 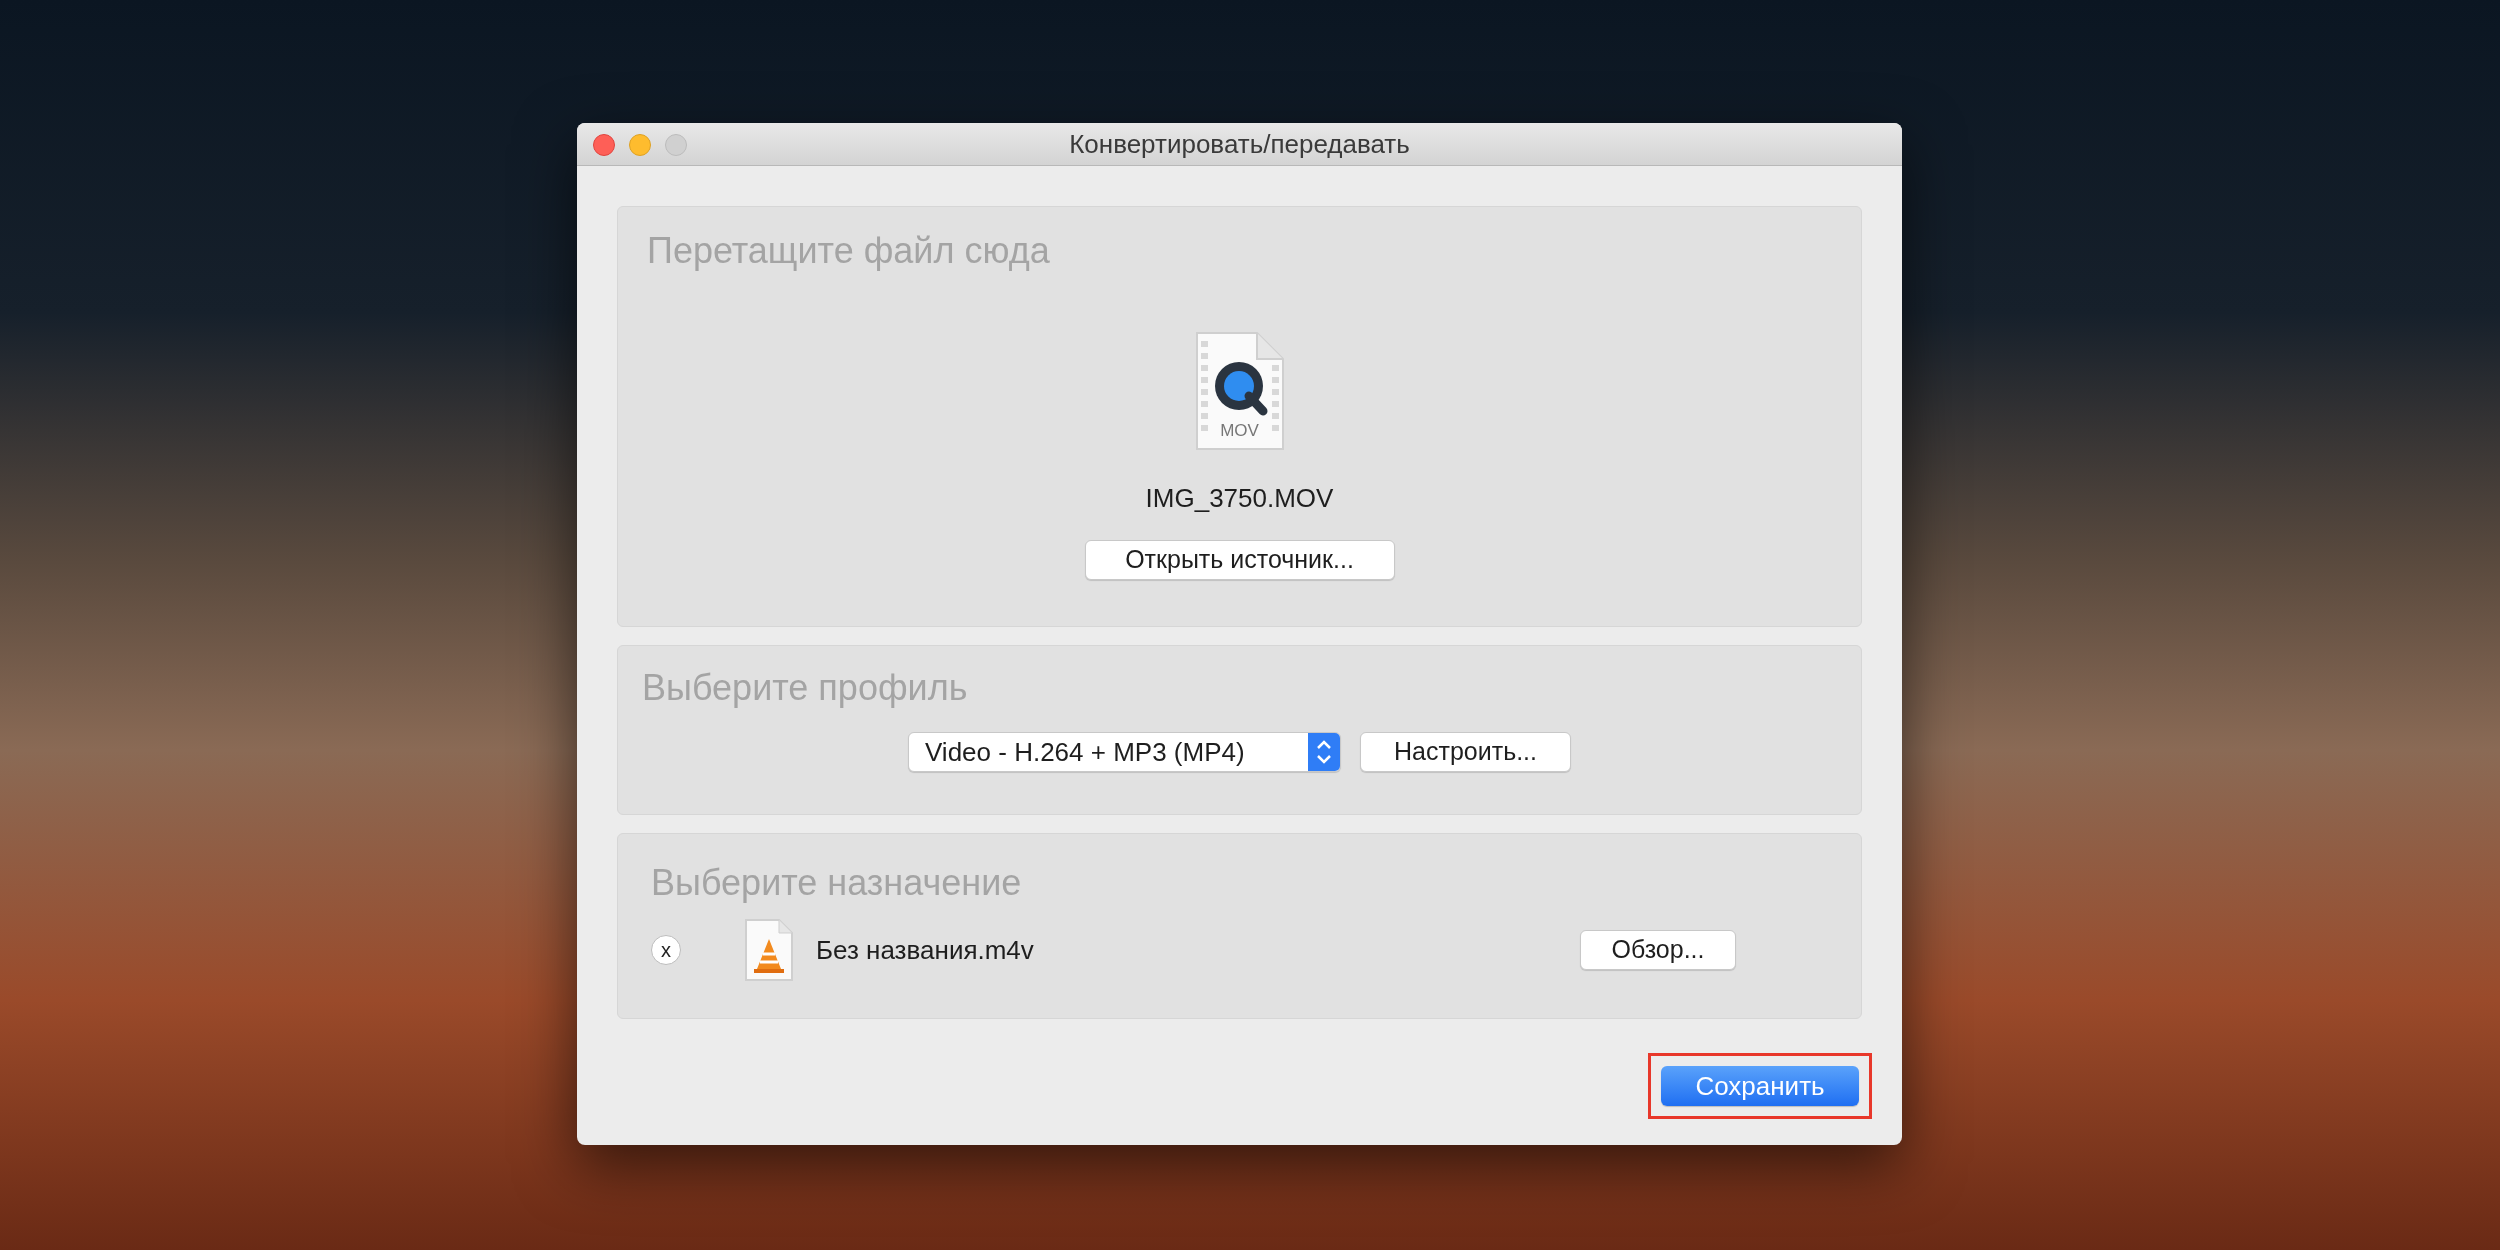 I want to click on mov-file-icon, so click(x=1239, y=391).